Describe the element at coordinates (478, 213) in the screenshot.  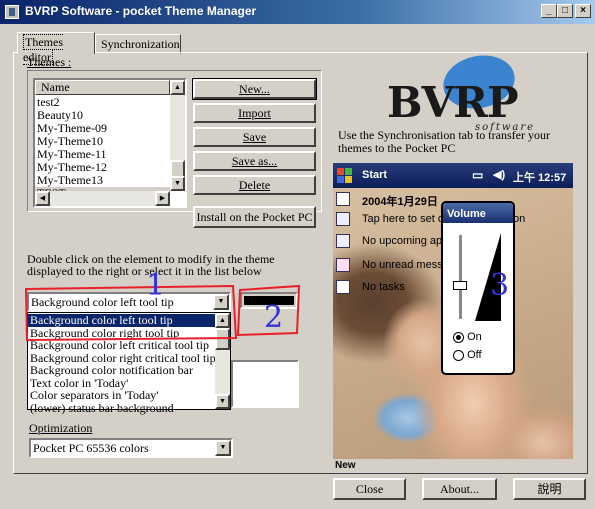
I see `volume-title: Volume` at that location.